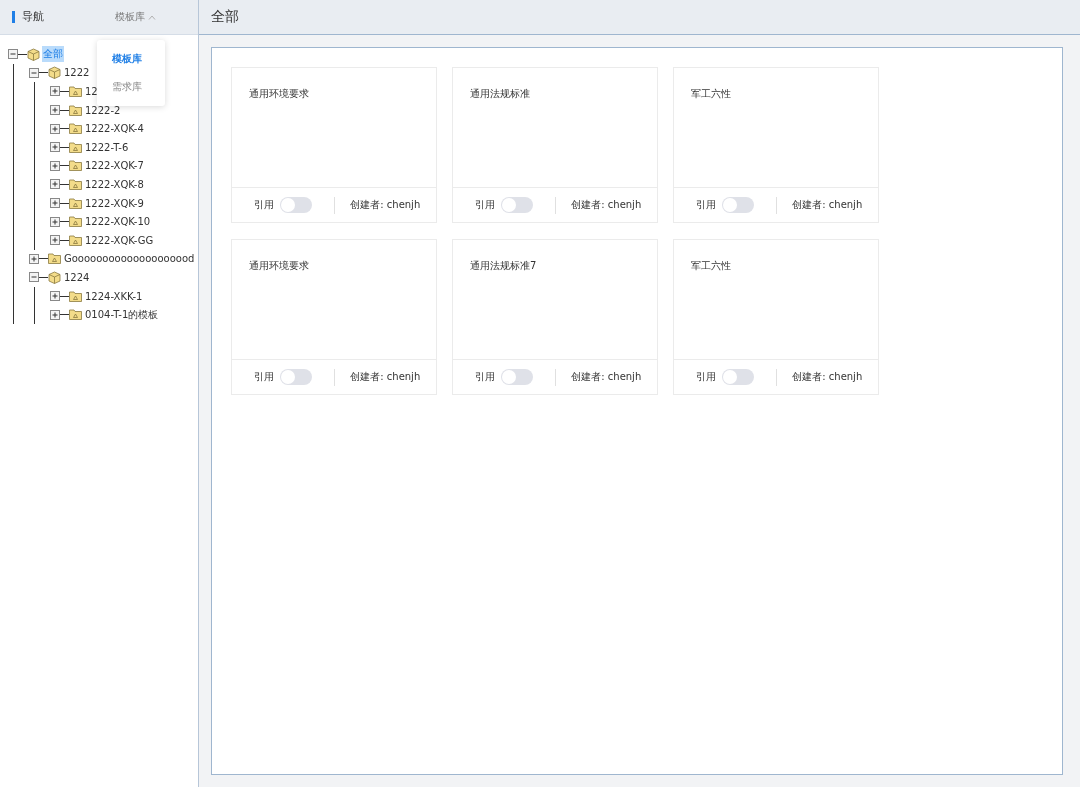 The width and height of the screenshot is (1080, 787). What do you see at coordinates (122, 314) in the screenshot?
I see `tree-item: 0104-T-1的模板` at bounding box center [122, 314].